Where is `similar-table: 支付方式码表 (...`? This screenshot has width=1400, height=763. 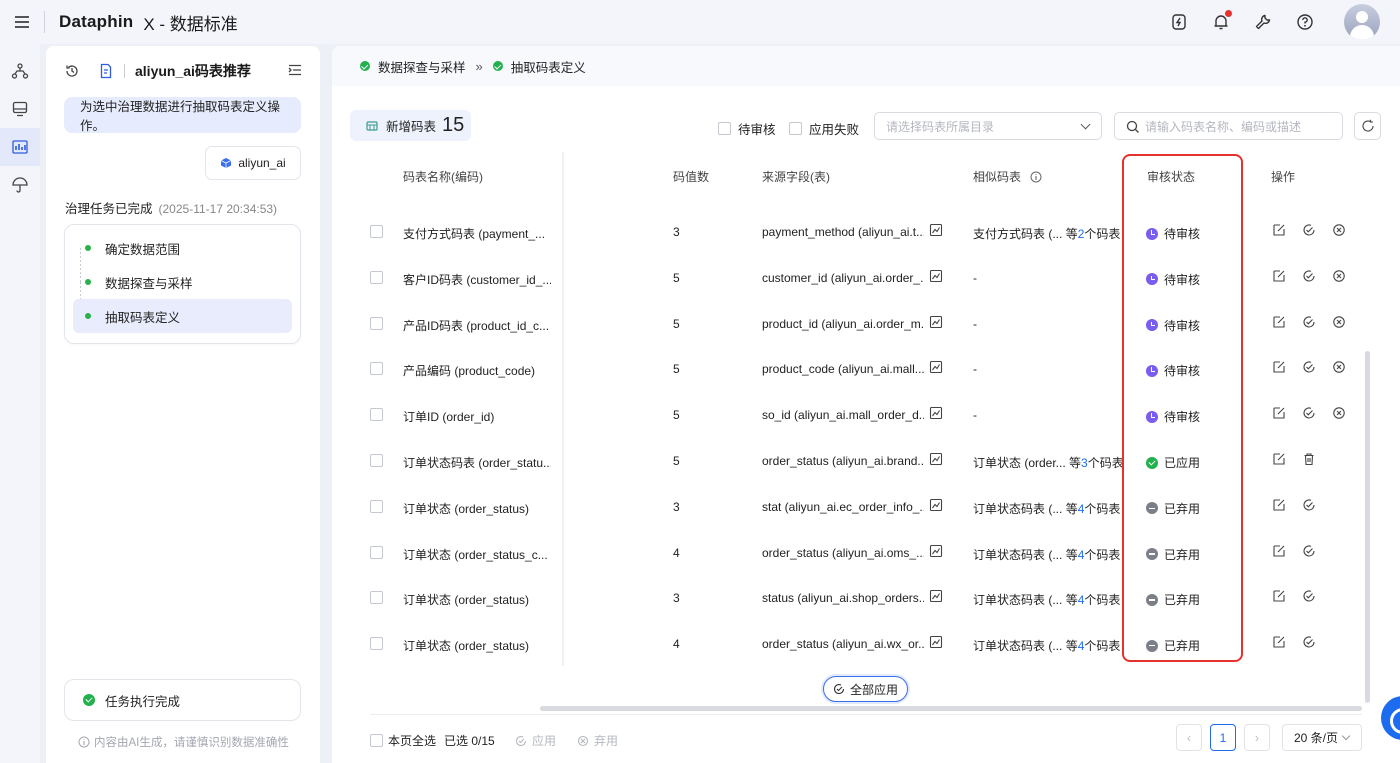
similar-table: 支付方式码表 (... is located at coordinates (1017, 234).